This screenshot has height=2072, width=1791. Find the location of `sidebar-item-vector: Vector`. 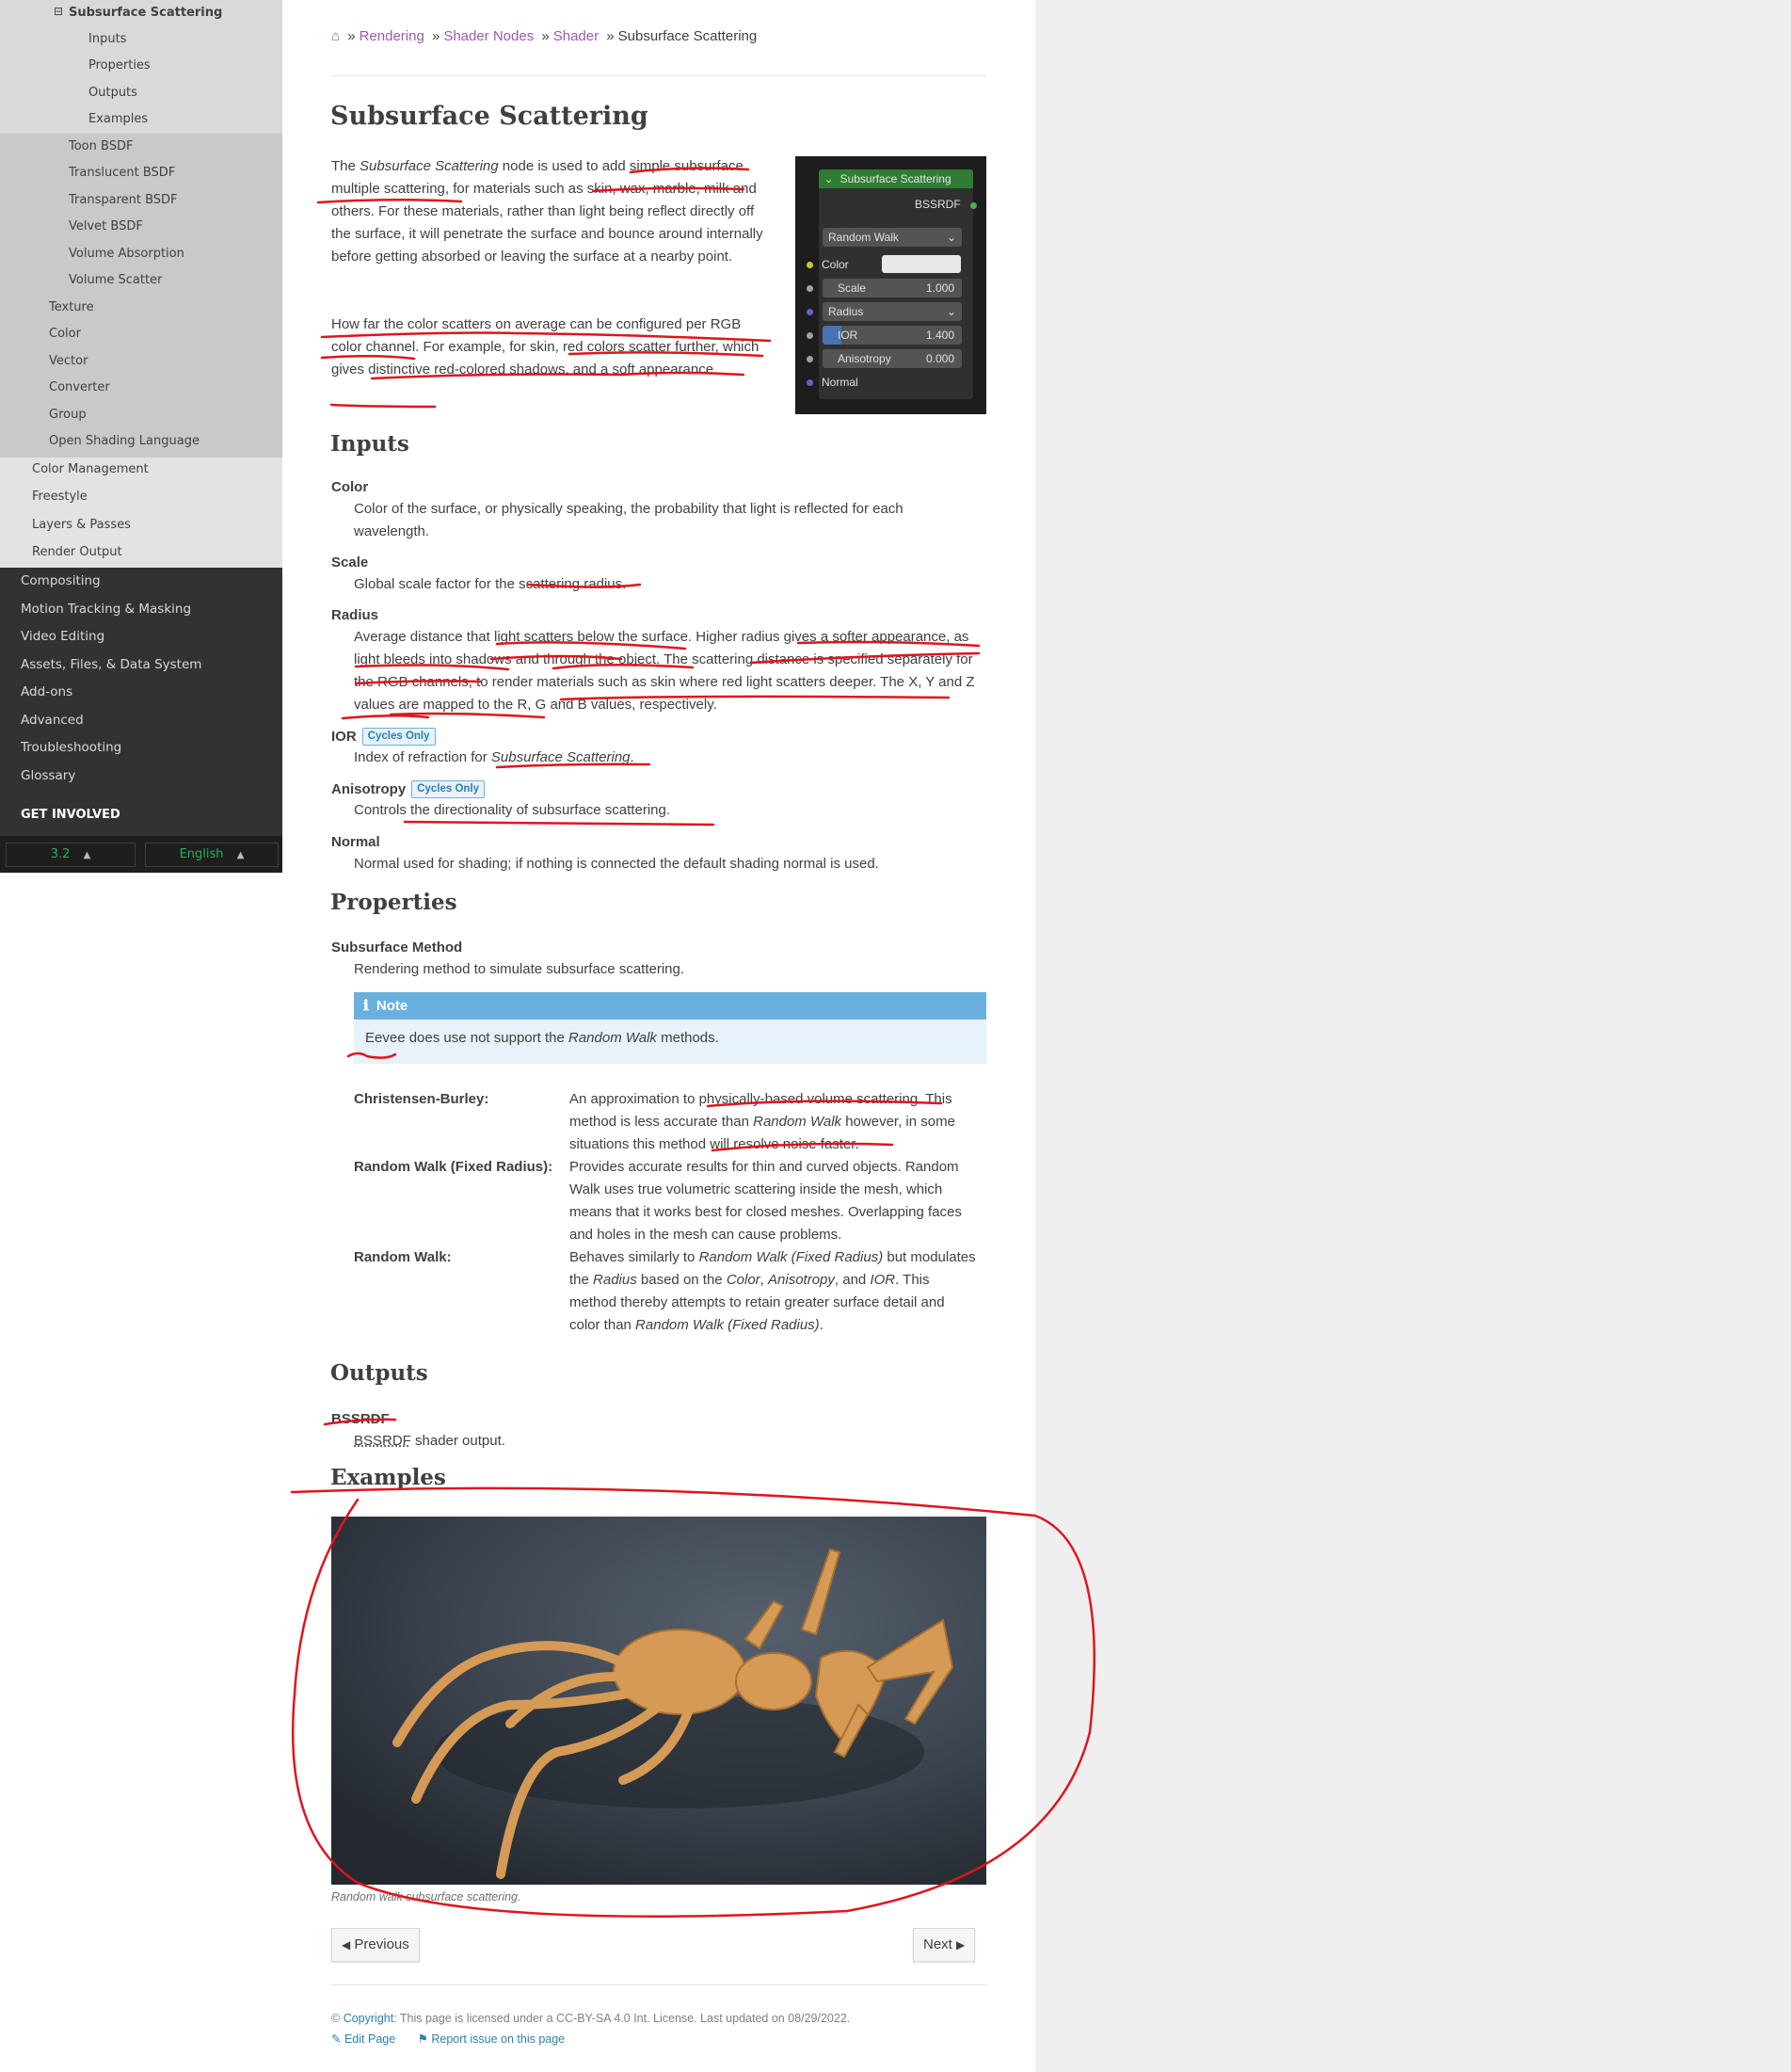

sidebar-item-vector: Vector is located at coordinates (68, 361).